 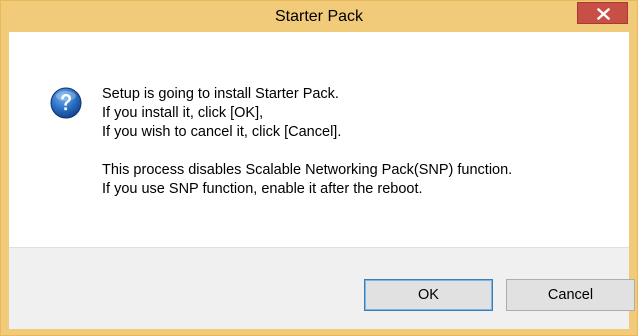 I want to click on title-bar: Starter Pack, so click(x=319, y=16).